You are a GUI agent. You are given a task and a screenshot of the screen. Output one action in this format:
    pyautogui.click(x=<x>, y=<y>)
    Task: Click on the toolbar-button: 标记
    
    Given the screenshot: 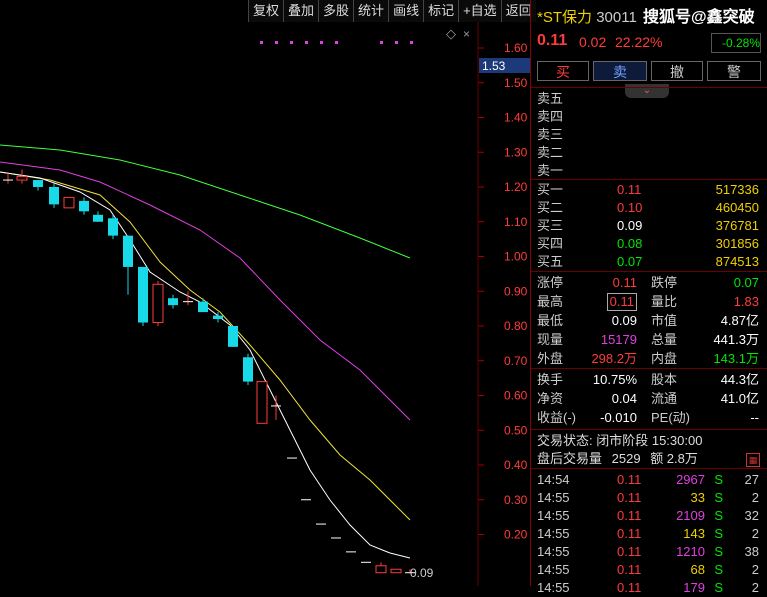 What is the action you would take?
    pyautogui.click(x=441, y=11)
    